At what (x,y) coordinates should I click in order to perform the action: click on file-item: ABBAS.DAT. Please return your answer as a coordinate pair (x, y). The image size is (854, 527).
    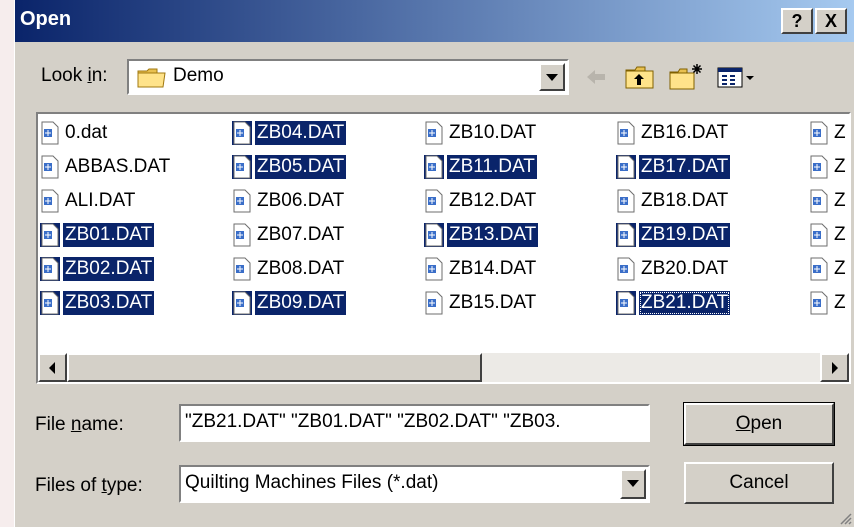
    Looking at the image, I should click on (106, 167).